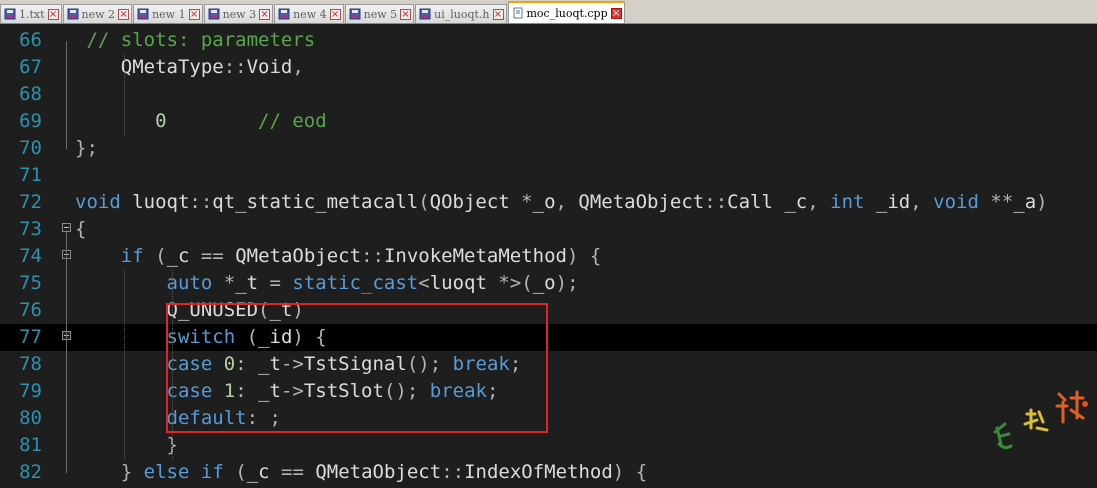 This screenshot has height=488, width=1097. What do you see at coordinates (30, 364) in the screenshot?
I see `line-number: 78` at bounding box center [30, 364].